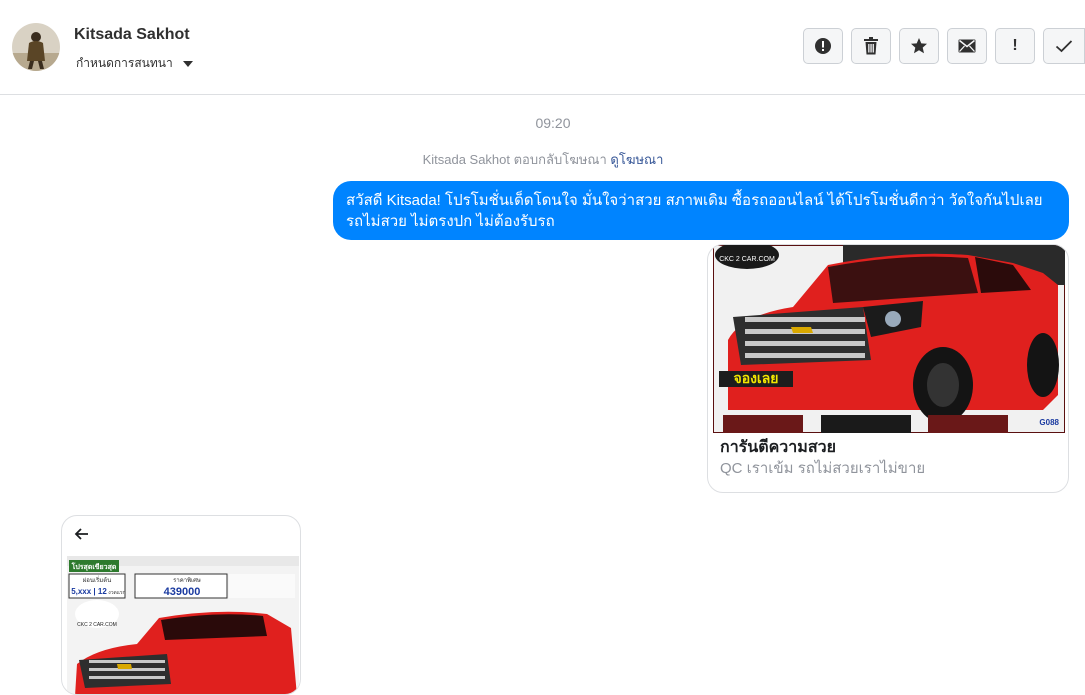  I want to click on price-label: ราคาพิเศษ, so click(187, 580).